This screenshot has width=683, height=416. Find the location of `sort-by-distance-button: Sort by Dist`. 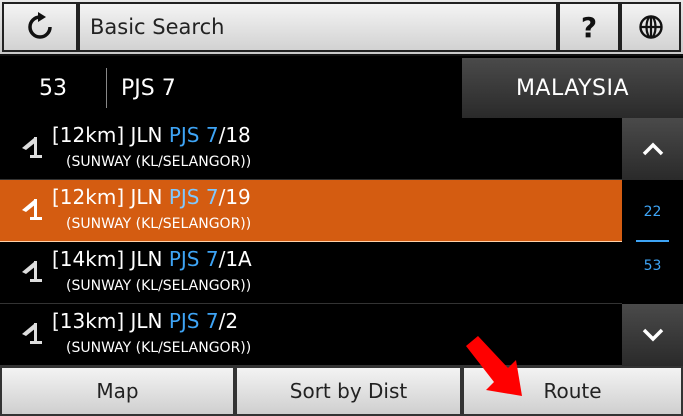

sort-by-distance-button: Sort by Dist is located at coordinates (348, 391).